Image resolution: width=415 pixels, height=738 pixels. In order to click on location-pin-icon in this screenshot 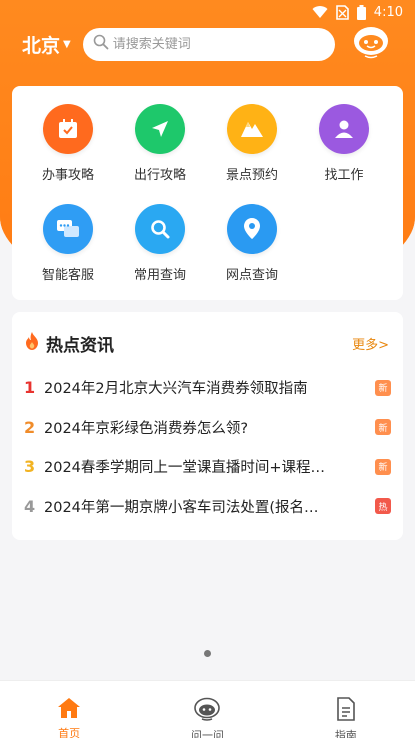, I will do `click(252, 229)`.